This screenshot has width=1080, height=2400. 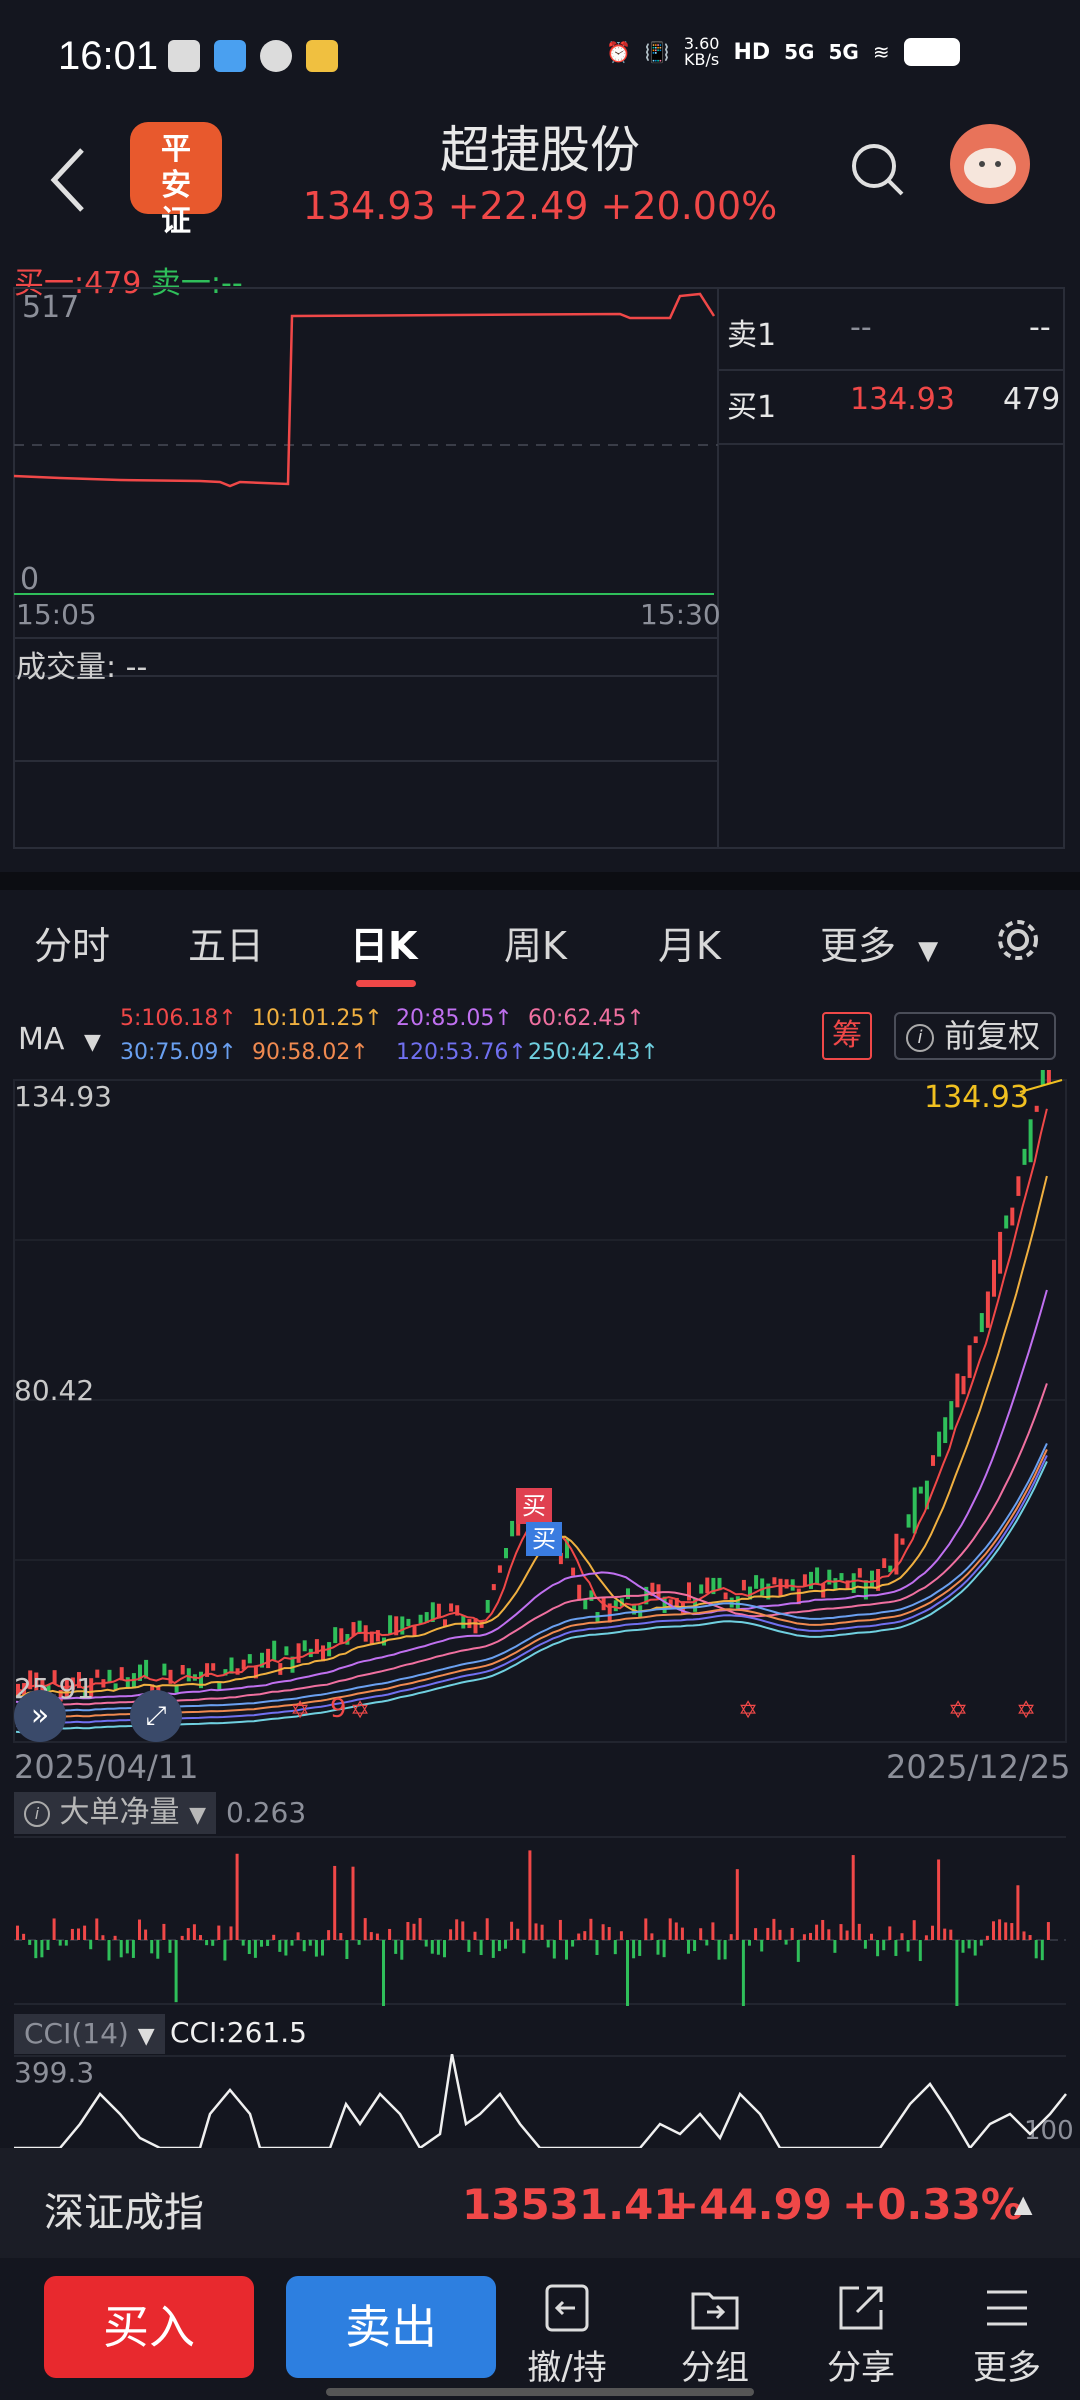 What do you see at coordinates (1018, 940) in the screenshot?
I see `gear-icon` at bounding box center [1018, 940].